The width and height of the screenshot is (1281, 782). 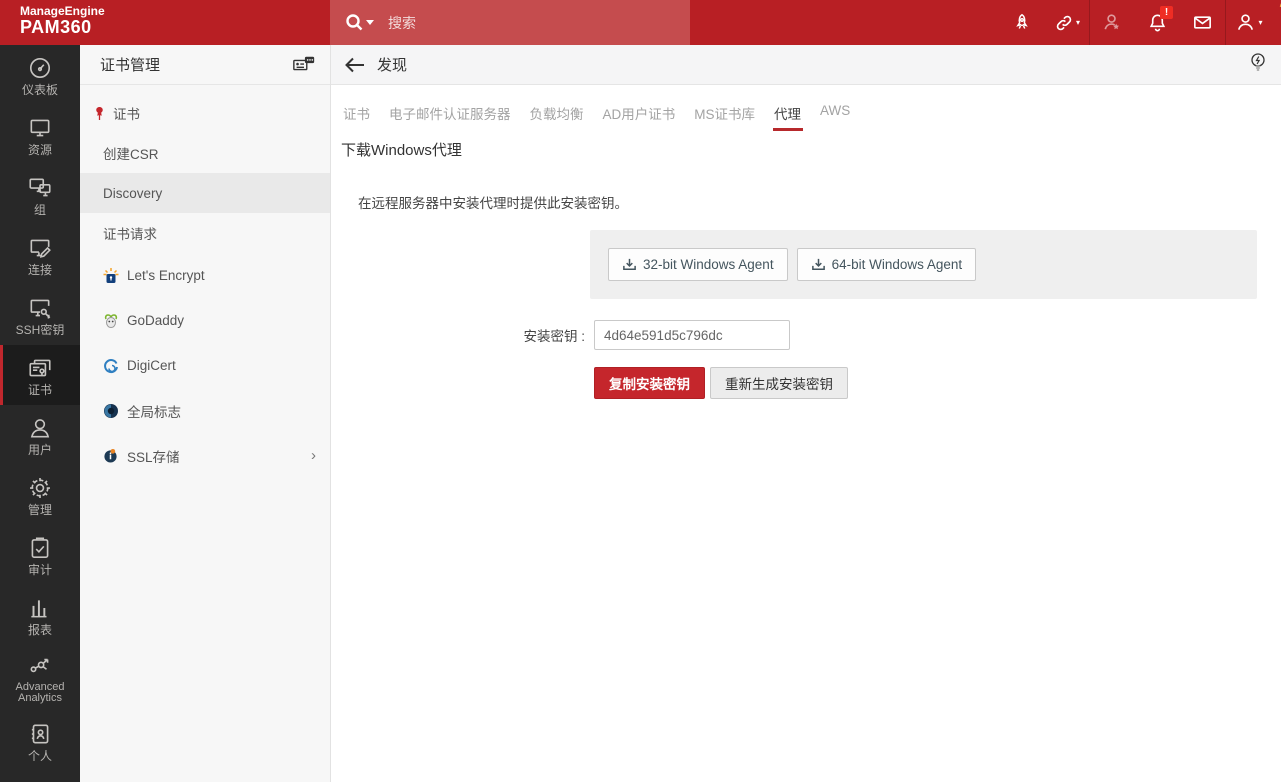 I want to click on button-label: 32-bit Windows Agent, so click(x=708, y=264).